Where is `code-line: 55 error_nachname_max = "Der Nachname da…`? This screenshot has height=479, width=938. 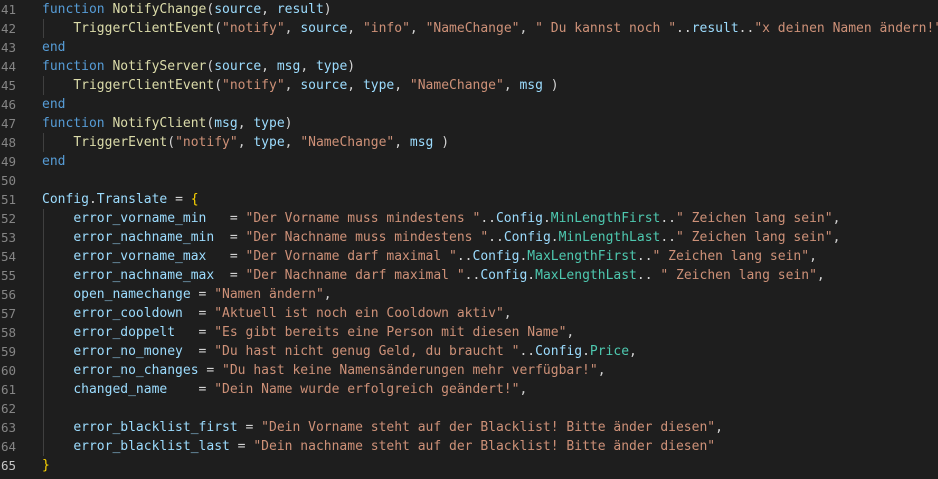 code-line: 55 error_nachname_max = "Der Nachname da… is located at coordinates (469, 275).